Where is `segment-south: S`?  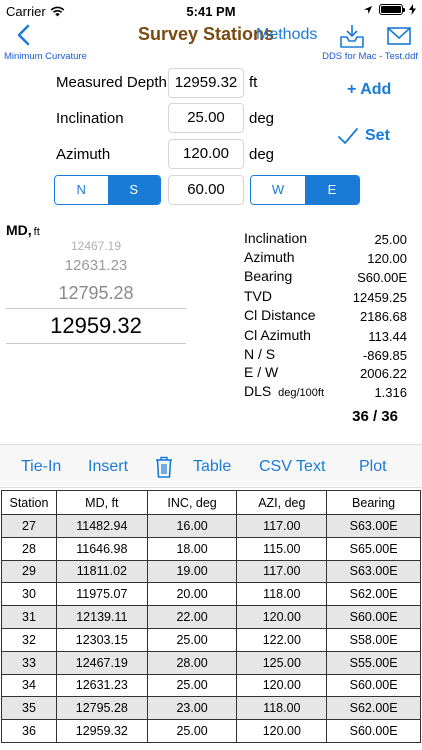
segment-south: S is located at coordinates (133, 190).